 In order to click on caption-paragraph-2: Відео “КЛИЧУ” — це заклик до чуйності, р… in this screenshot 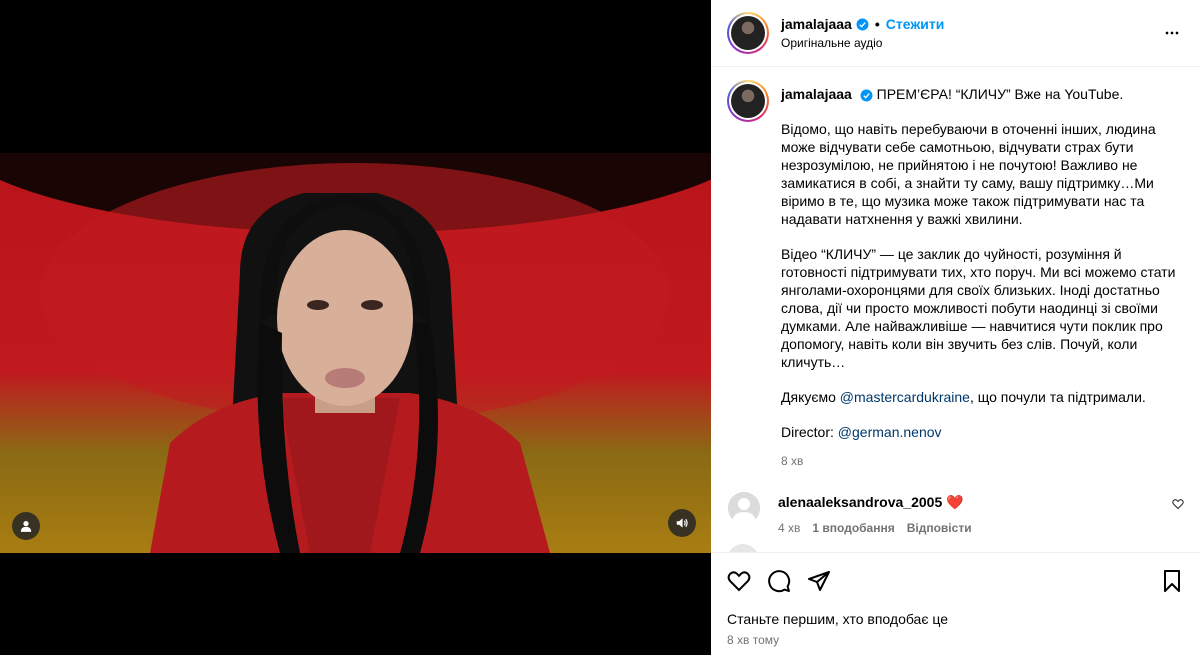, I will do `click(978, 308)`.